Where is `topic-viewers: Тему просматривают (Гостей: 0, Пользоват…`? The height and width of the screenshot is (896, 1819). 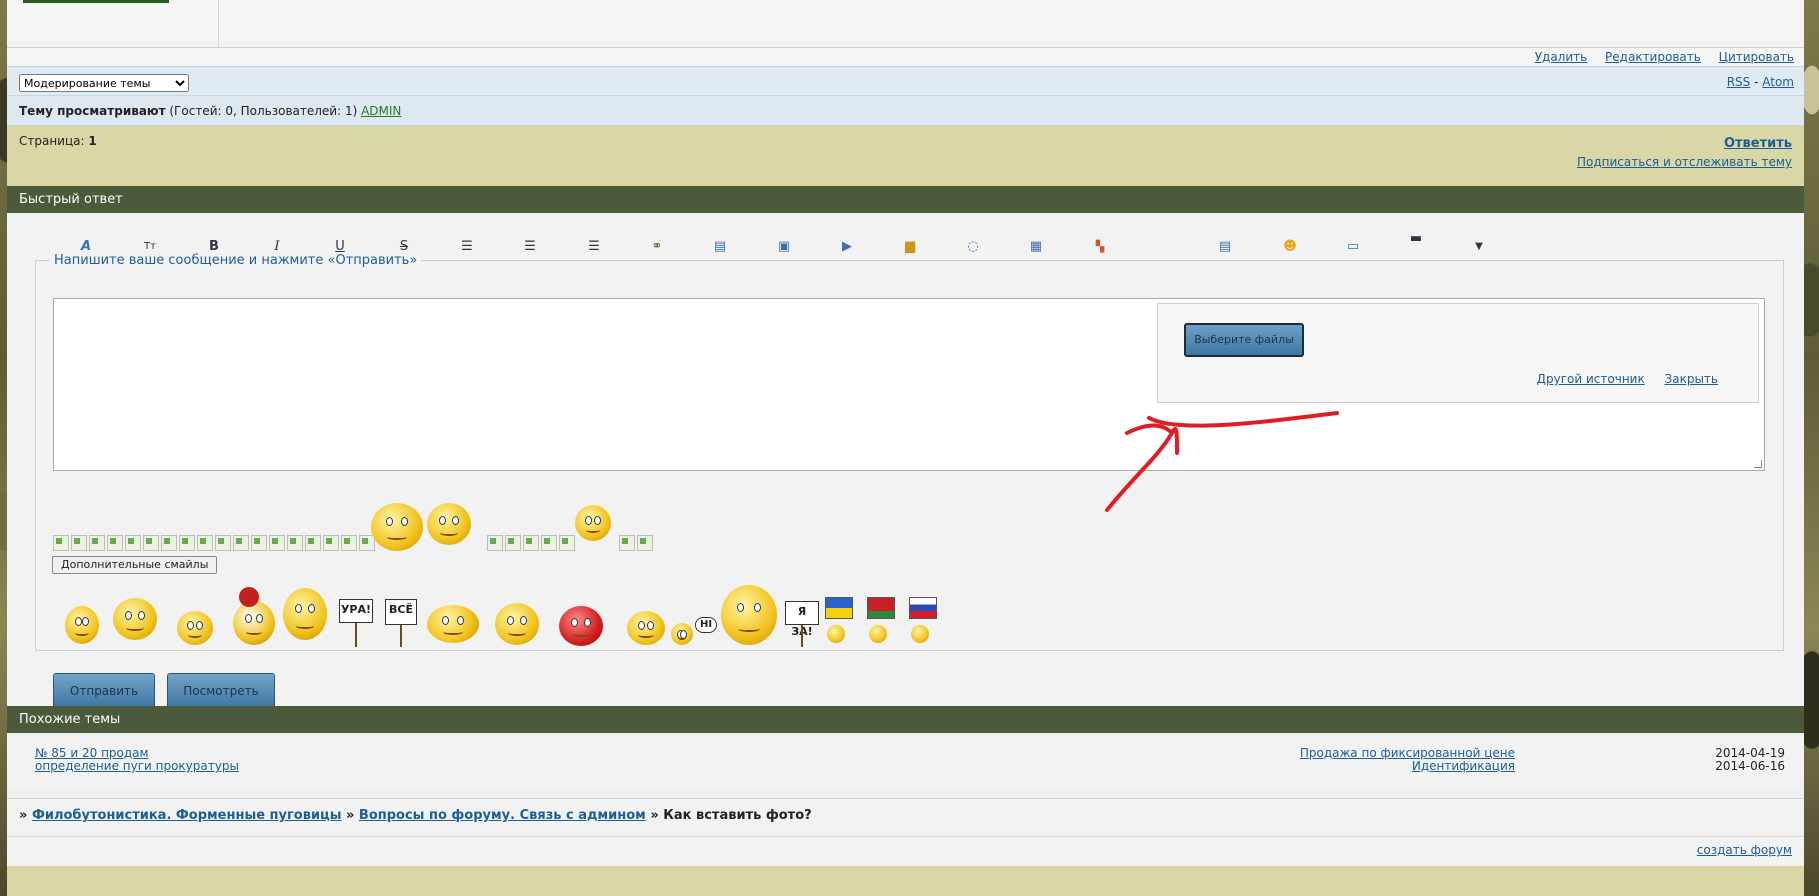
topic-viewers: Тему просматривают (Гостей: 0, Пользоват… is located at coordinates (905, 111).